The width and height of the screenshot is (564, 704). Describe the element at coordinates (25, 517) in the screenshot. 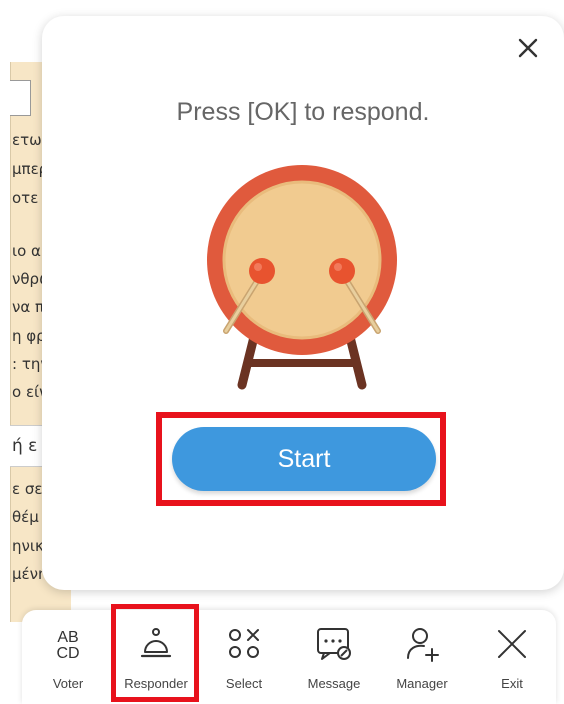

I see `background-text: θέμ` at that location.